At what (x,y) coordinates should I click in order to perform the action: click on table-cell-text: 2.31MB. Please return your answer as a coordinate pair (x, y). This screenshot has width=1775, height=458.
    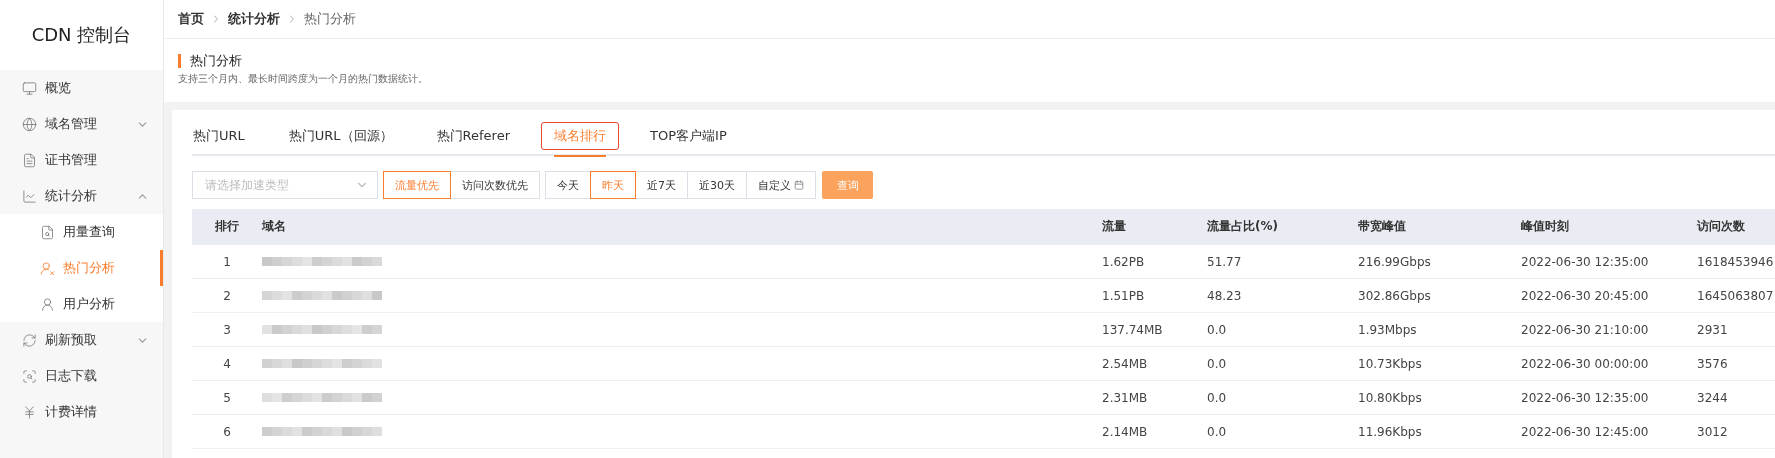
    Looking at the image, I should click on (1125, 397).